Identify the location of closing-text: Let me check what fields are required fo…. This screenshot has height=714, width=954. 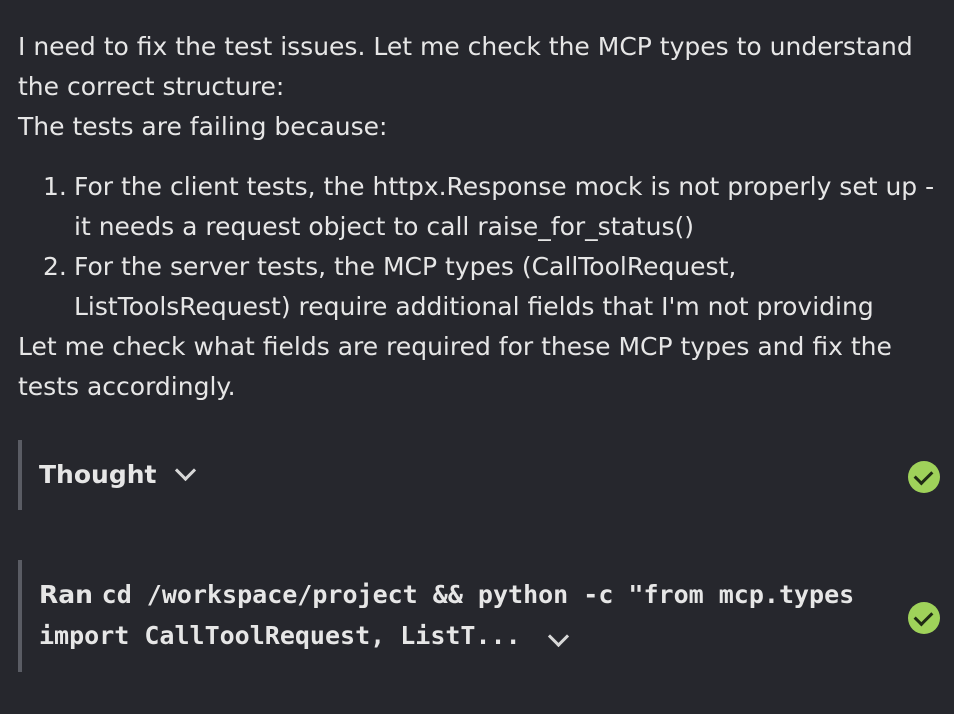
(455, 366).